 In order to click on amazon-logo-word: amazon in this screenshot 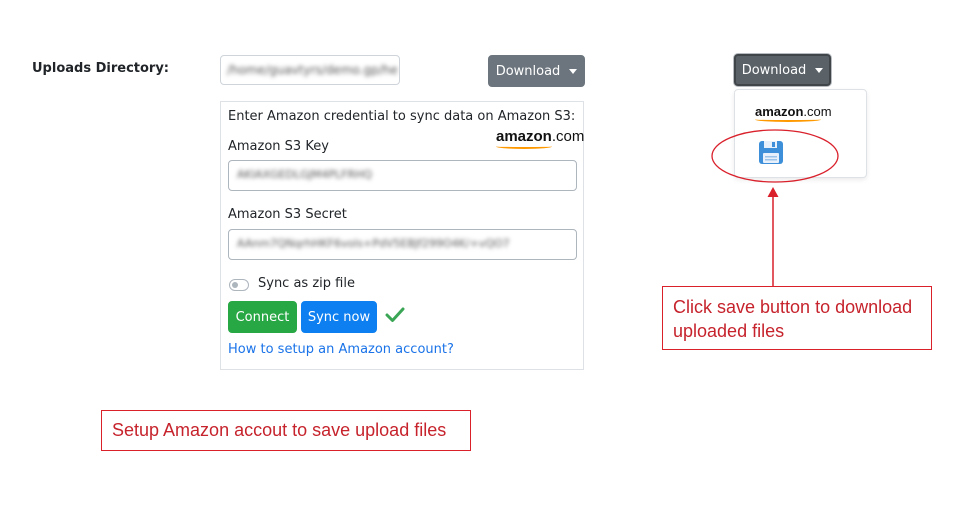, I will do `click(524, 136)`.